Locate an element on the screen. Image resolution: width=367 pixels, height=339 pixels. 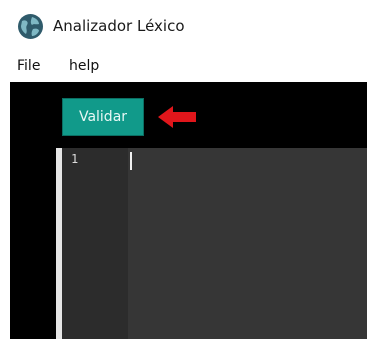
menu-help: help is located at coordinates (84, 66).